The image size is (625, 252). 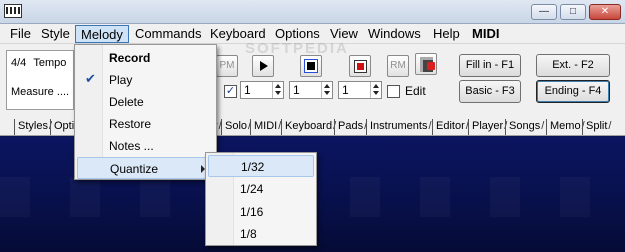 I want to click on menu-delete: Delete, so click(x=145, y=102).